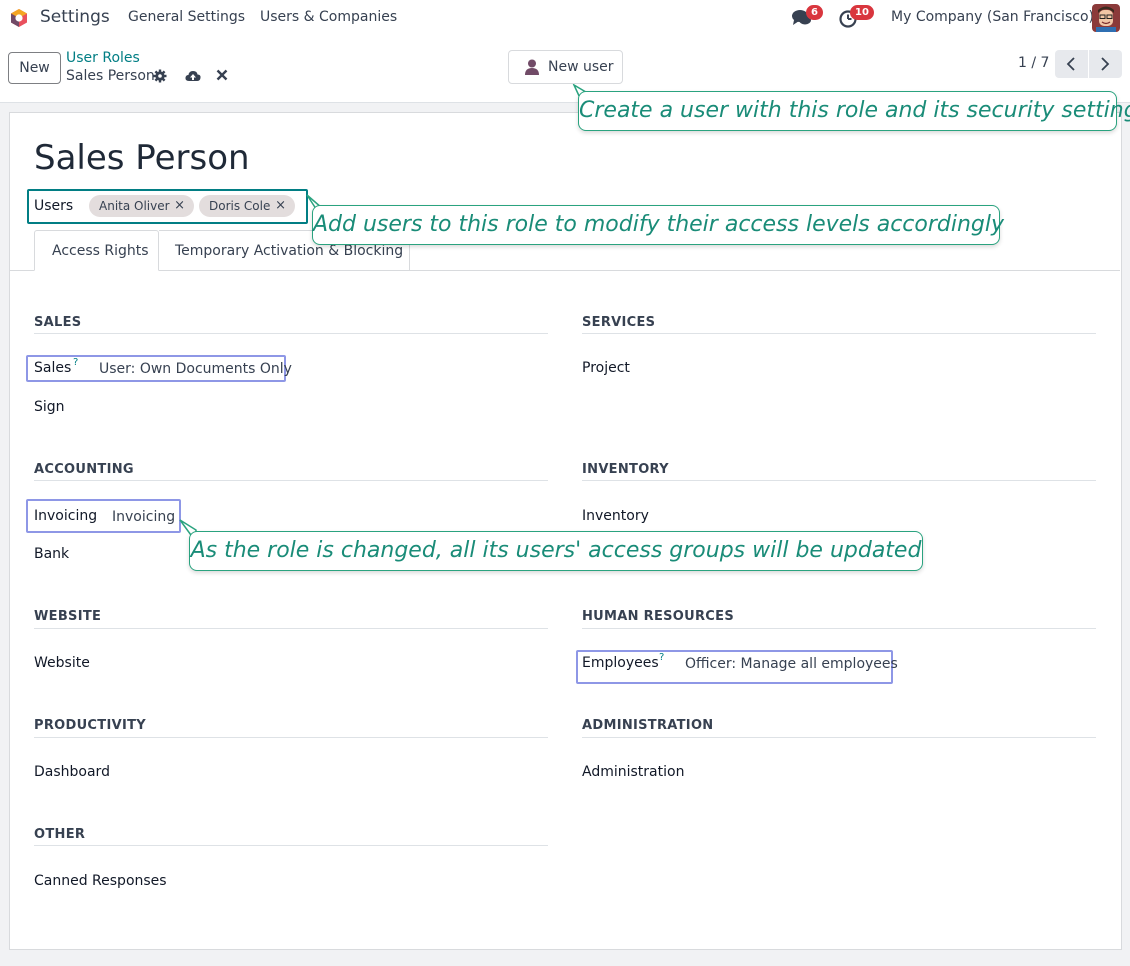  What do you see at coordinates (58, 322) in the screenshot?
I see `section-title-sales: SALES` at bounding box center [58, 322].